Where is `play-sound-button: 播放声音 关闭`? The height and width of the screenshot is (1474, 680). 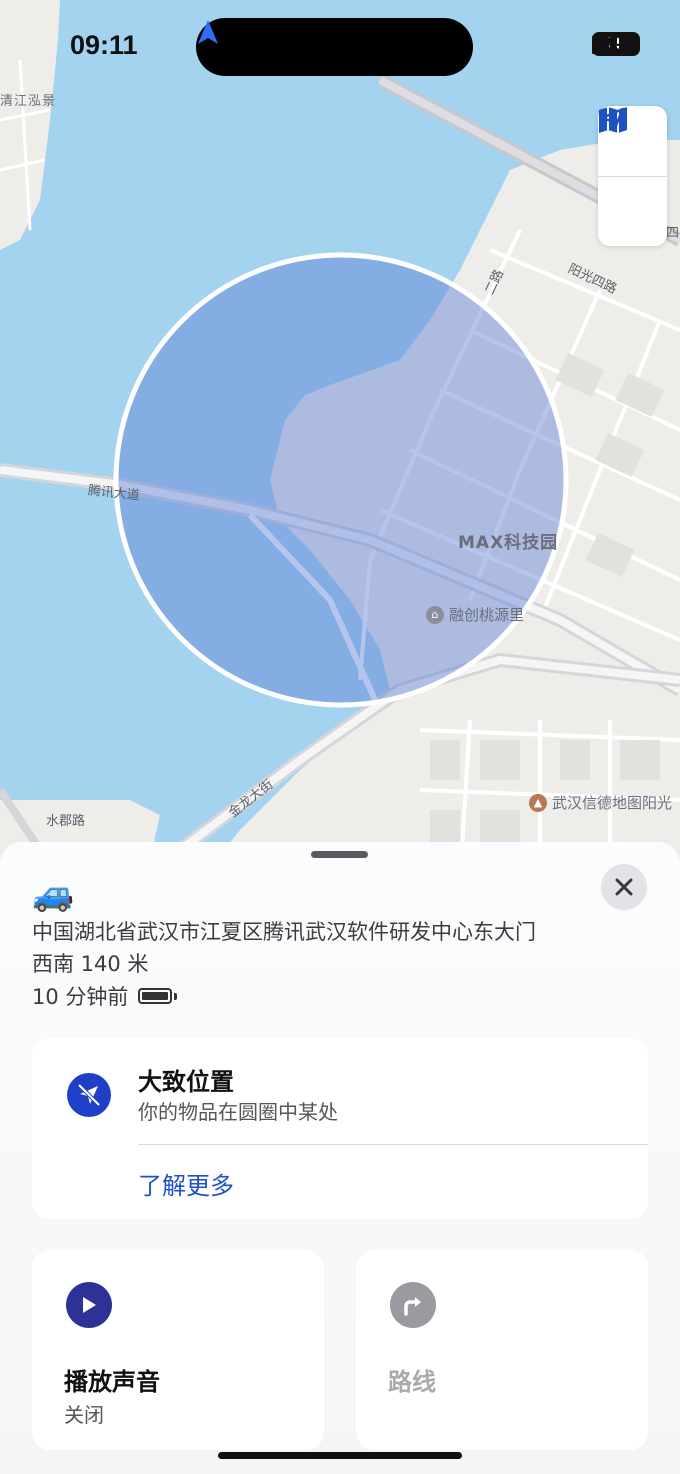 play-sound-button: 播放声音 关闭 is located at coordinates (178, 1350).